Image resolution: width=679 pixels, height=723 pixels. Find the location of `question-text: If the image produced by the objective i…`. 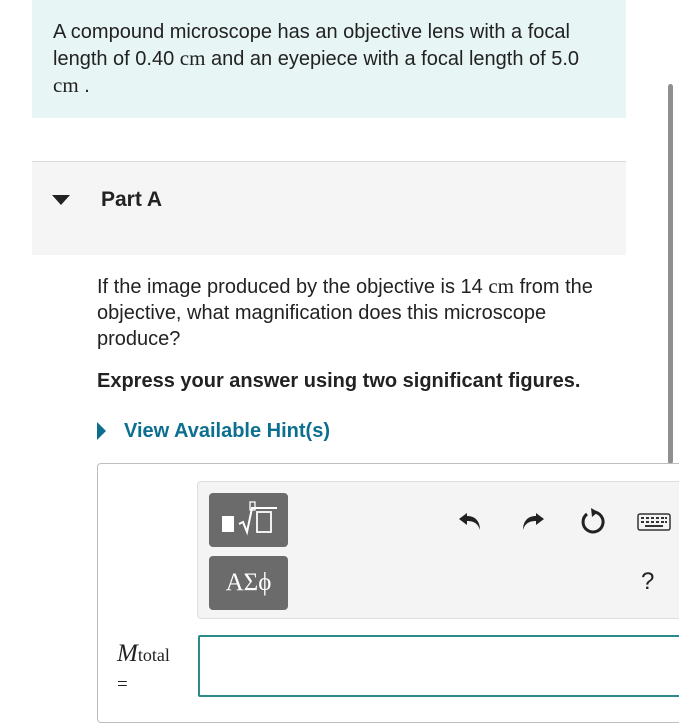

question-text: If the image produced by the objective i… is located at coordinates (362, 312).